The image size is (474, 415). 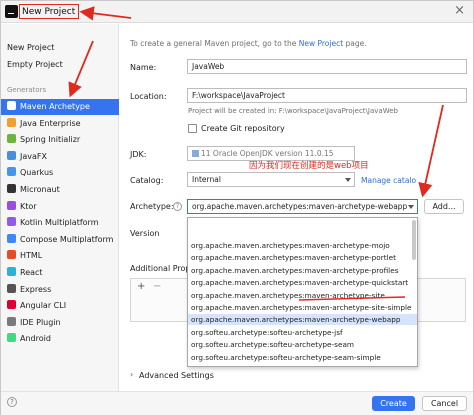 I want to click on plugin-icon, so click(x=11, y=321).